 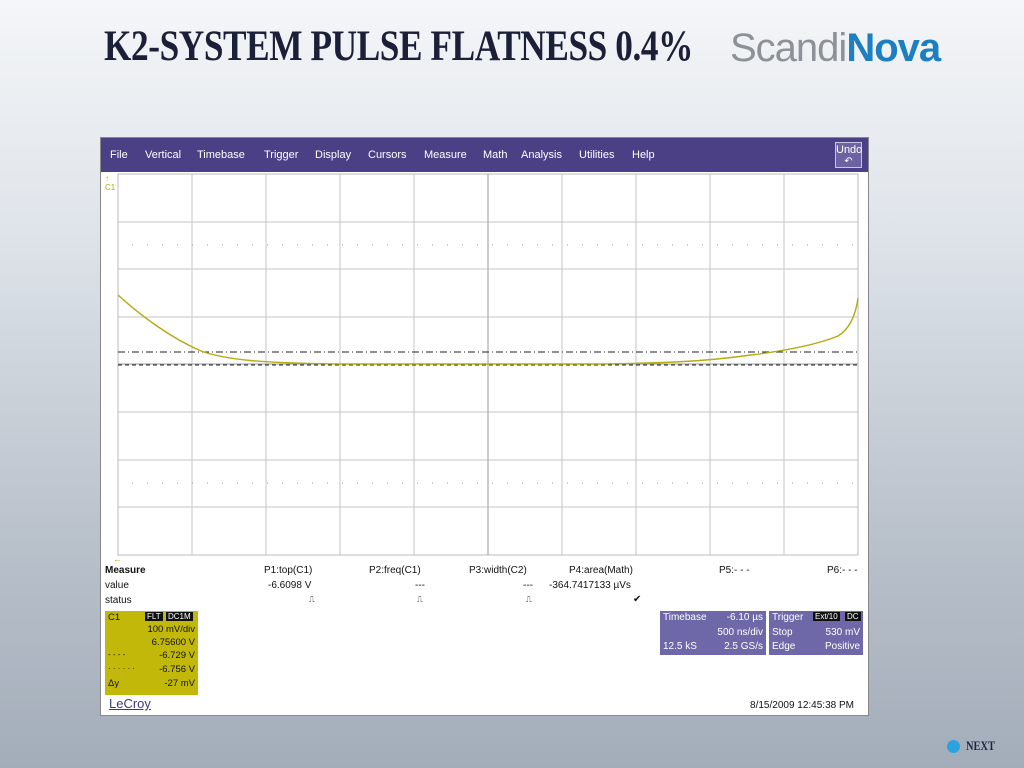 What do you see at coordinates (114, 683) in the screenshot?
I see `delta-symbol: Δy` at bounding box center [114, 683].